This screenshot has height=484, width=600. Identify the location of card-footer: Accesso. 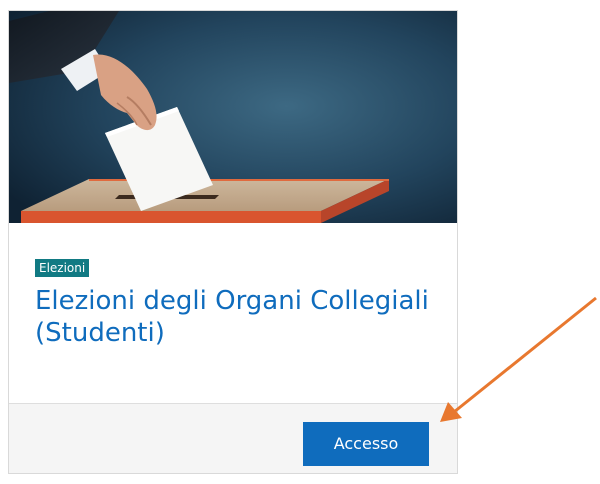
(233, 438).